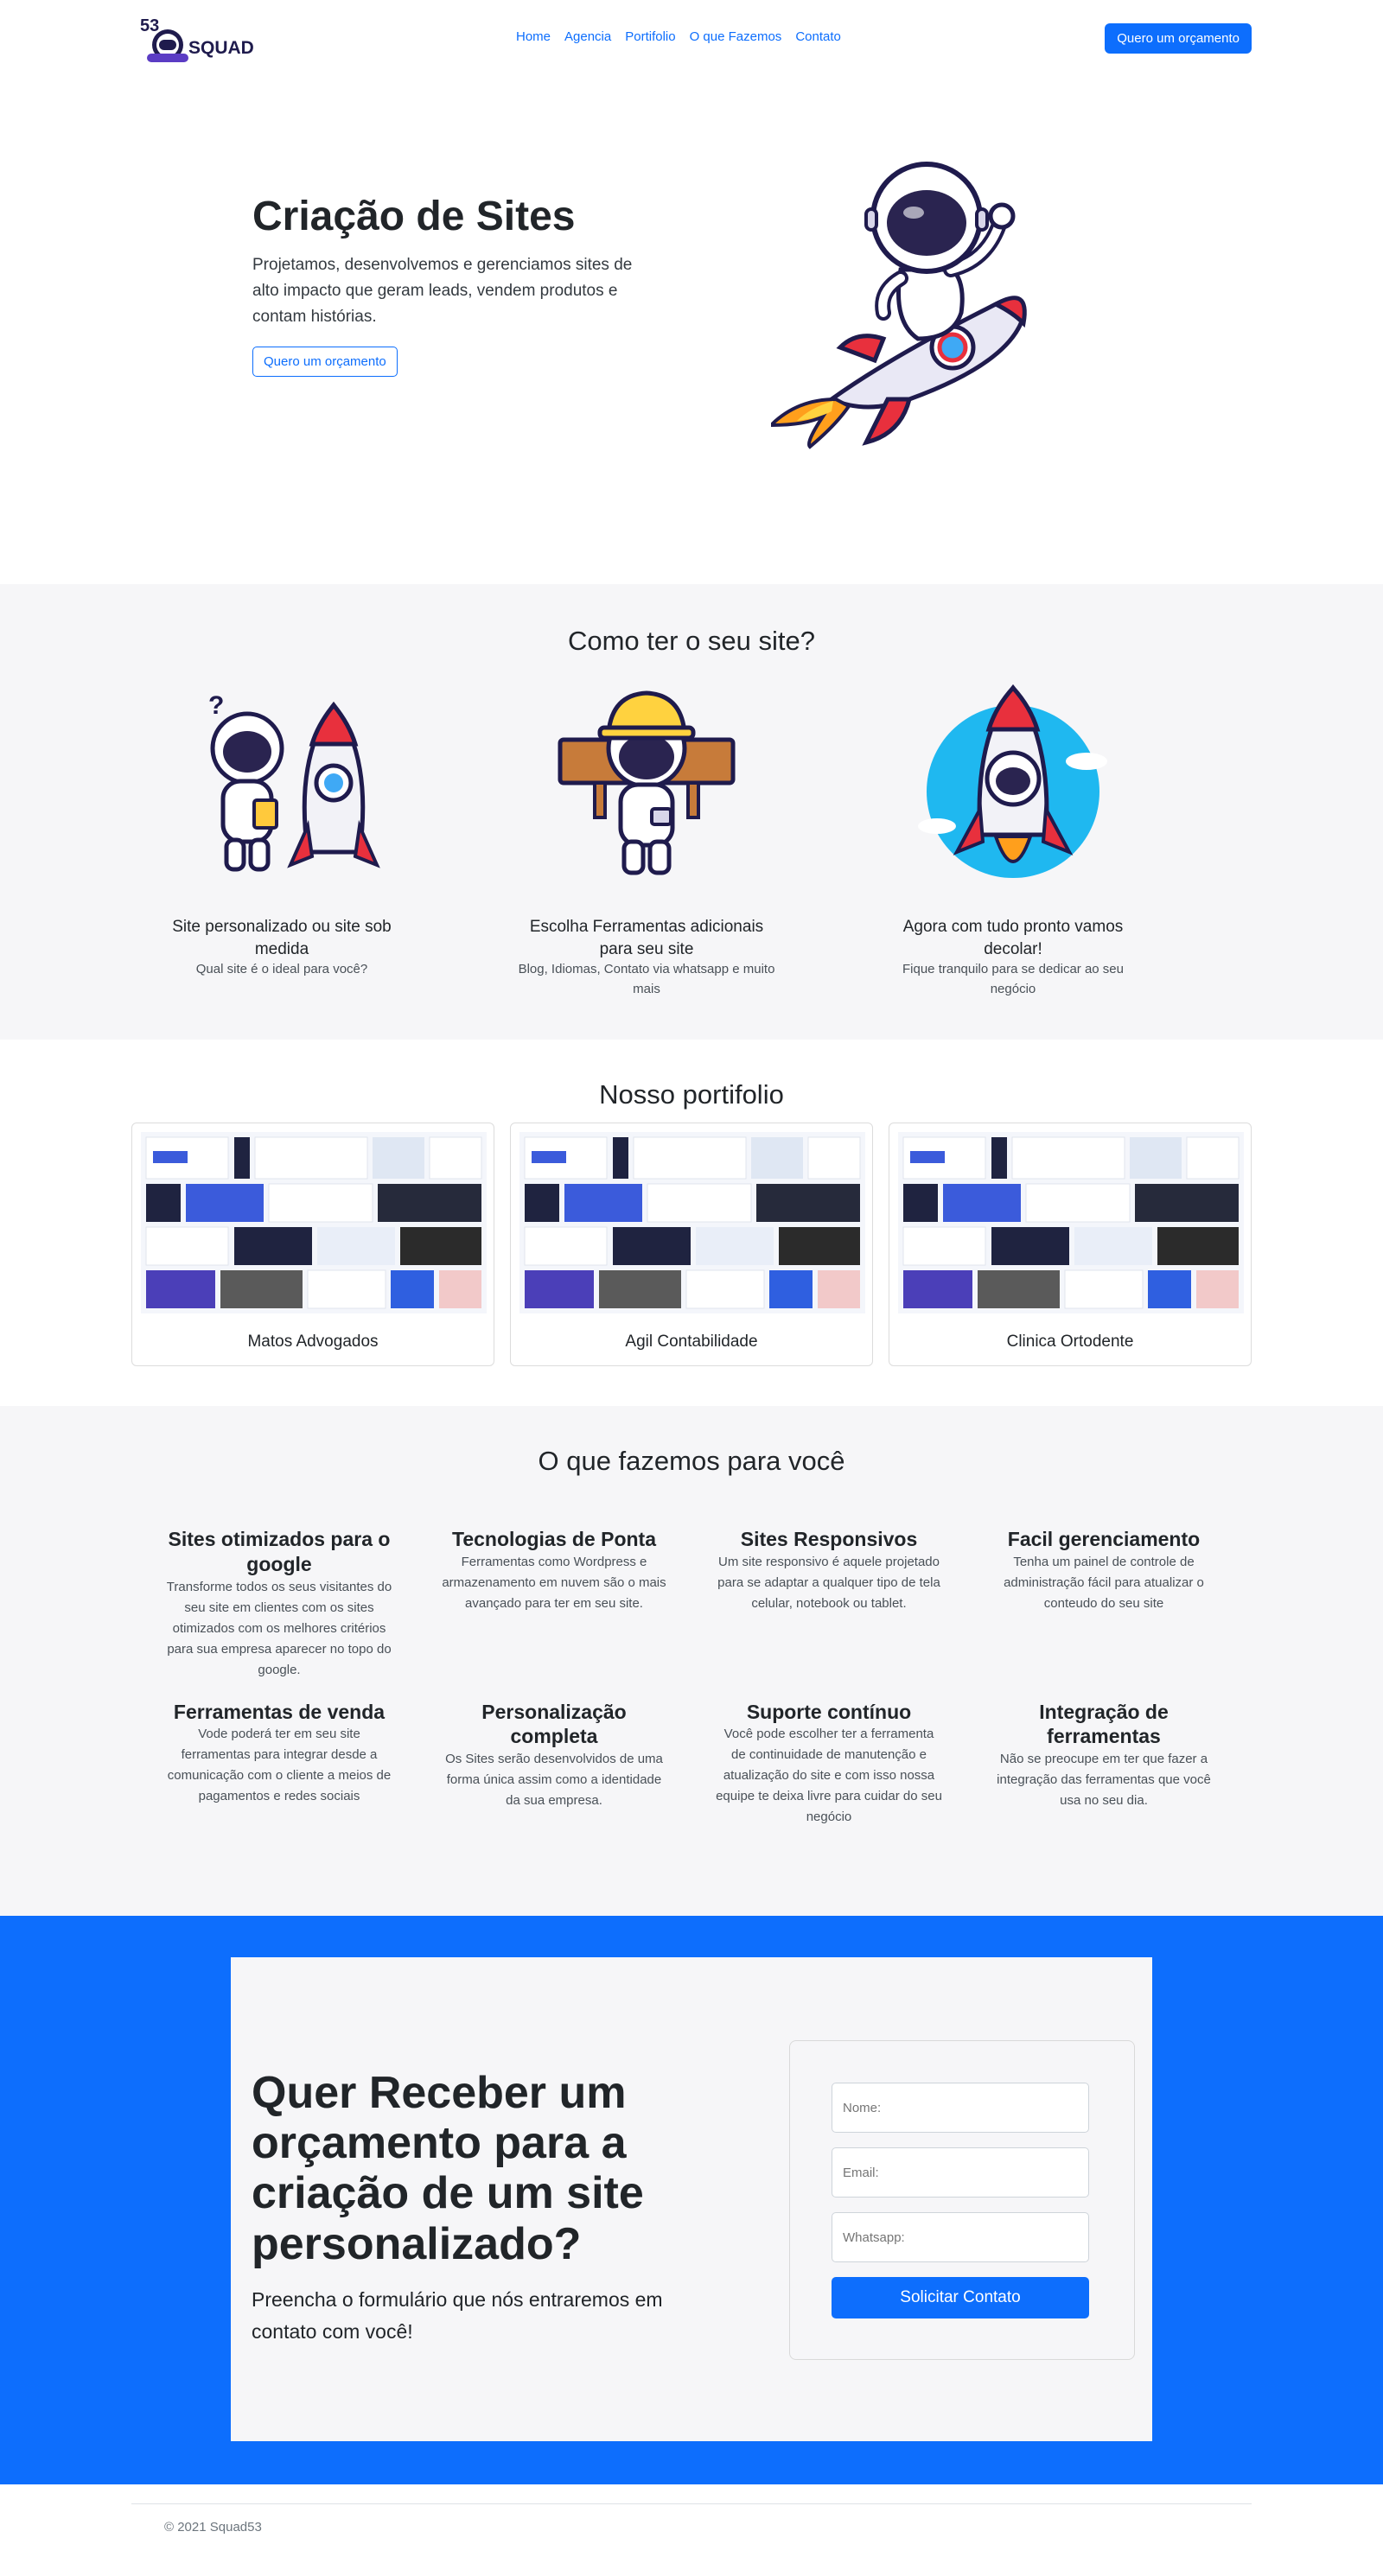 This screenshot has width=1383, height=2576. I want to click on brand-logo: 53 SQUAD, so click(200, 41).